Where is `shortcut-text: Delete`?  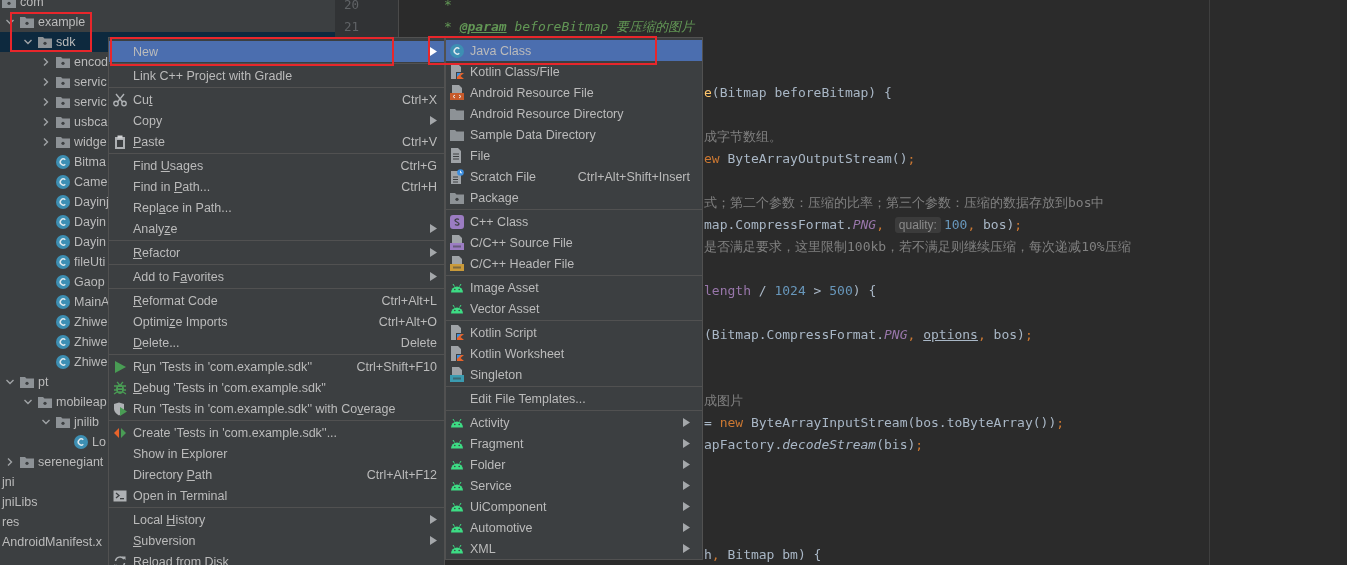 shortcut-text: Delete is located at coordinates (418, 342).